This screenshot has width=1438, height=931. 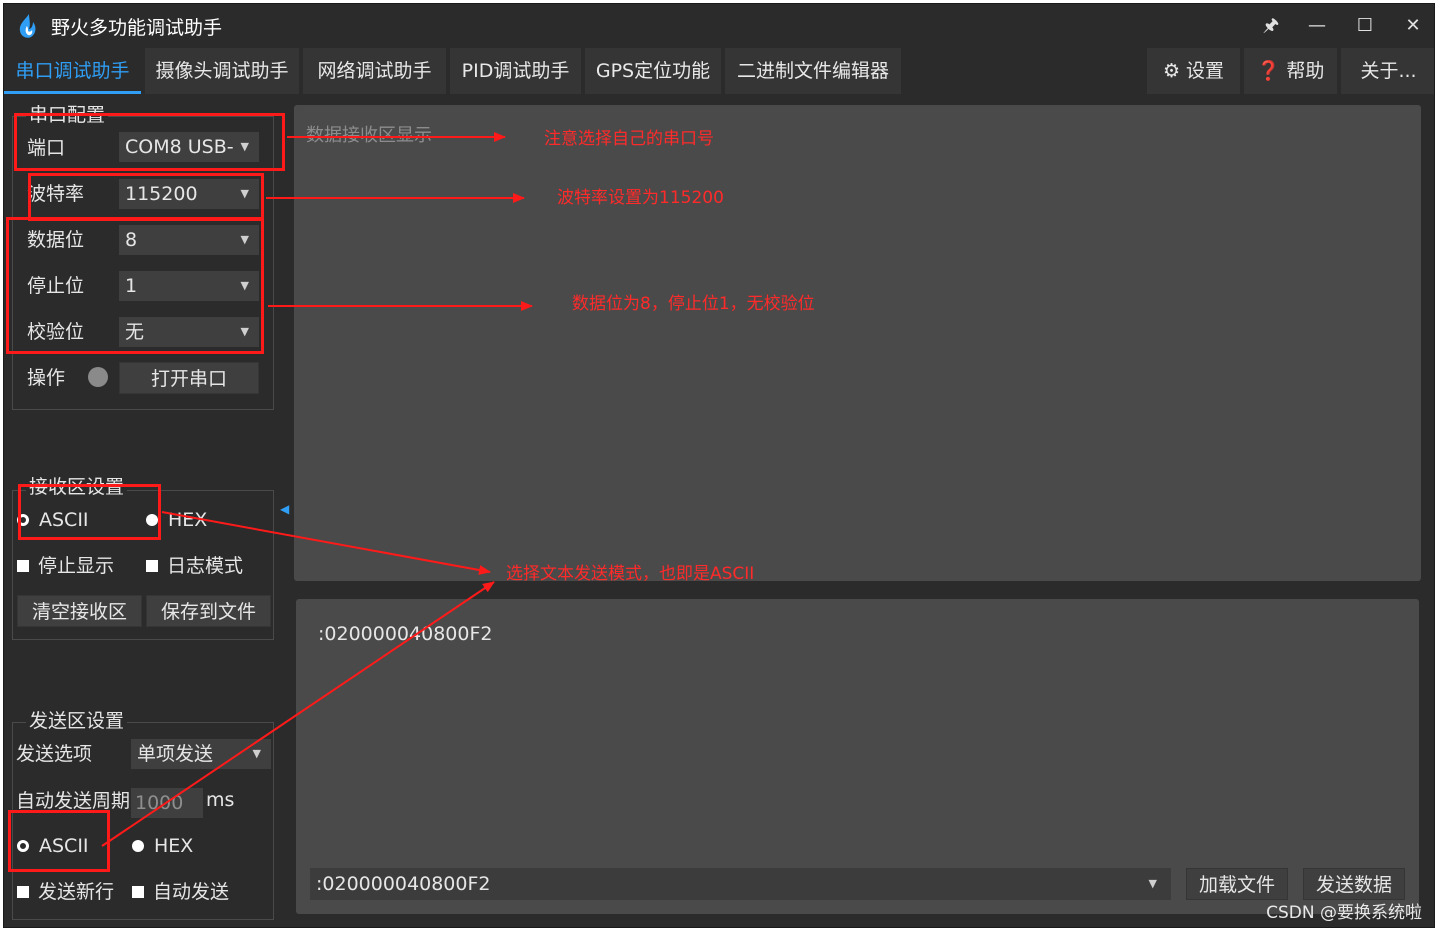 I want to click on save-to-file-button: 保存到文件, so click(x=208, y=611).